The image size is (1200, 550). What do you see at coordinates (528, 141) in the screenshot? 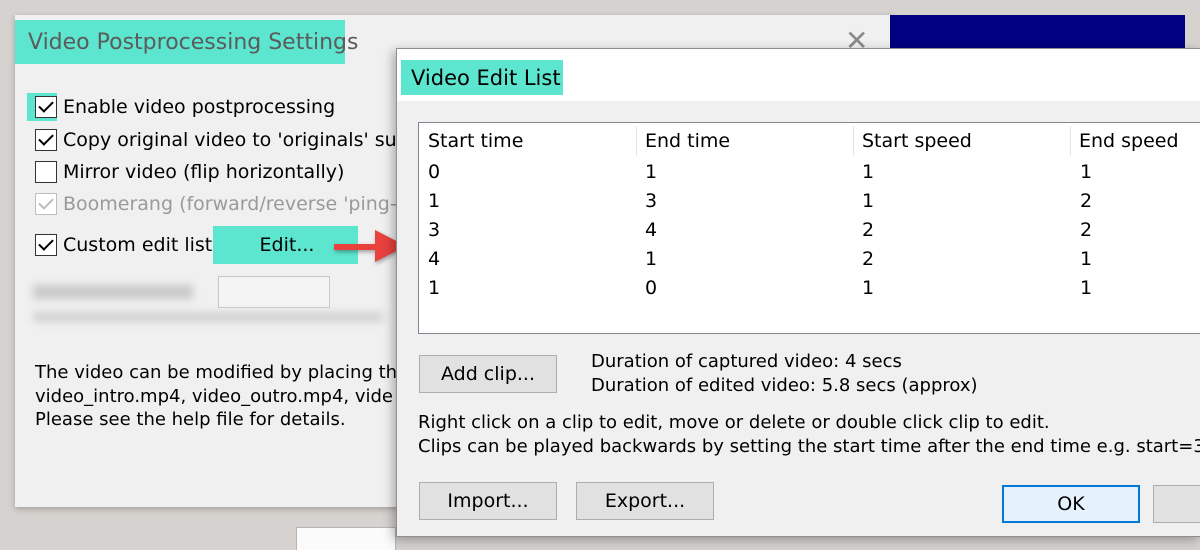
I see `column-header-start-time: Start time` at bounding box center [528, 141].